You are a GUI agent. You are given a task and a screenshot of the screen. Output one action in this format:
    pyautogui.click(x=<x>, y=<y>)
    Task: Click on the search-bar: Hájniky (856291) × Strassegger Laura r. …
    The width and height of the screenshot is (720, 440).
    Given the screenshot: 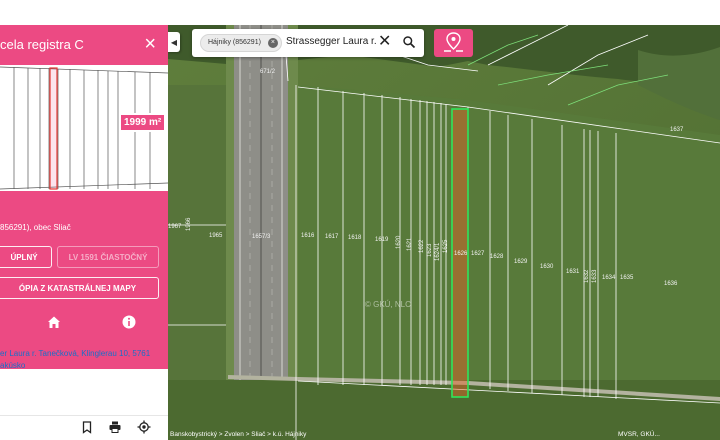 What is the action you would take?
    pyautogui.click(x=308, y=43)
    